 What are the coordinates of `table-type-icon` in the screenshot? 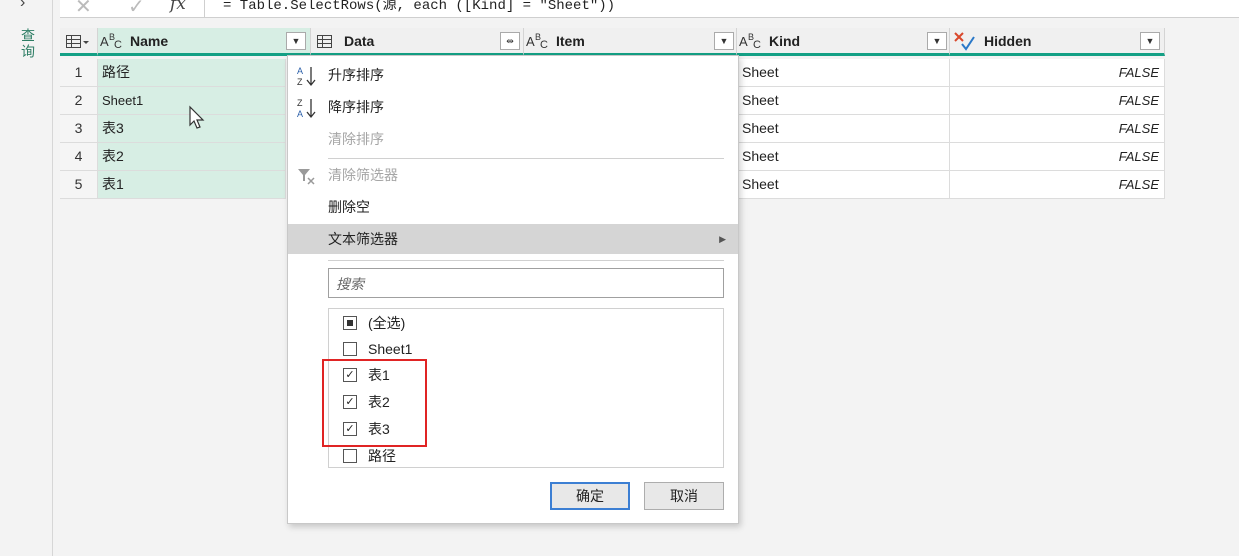 It's located at (324, 41).